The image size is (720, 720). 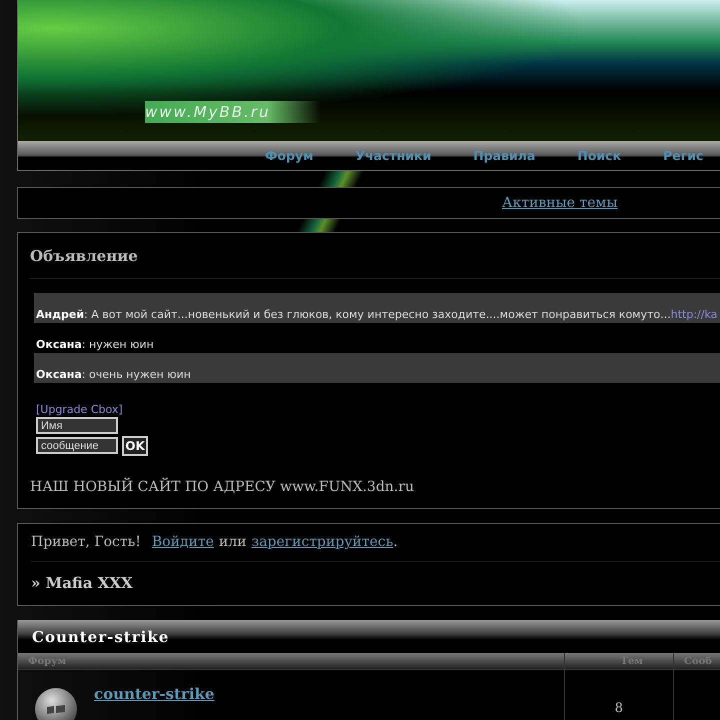 I want to click on globe-icon, so click(x=56, y=703).